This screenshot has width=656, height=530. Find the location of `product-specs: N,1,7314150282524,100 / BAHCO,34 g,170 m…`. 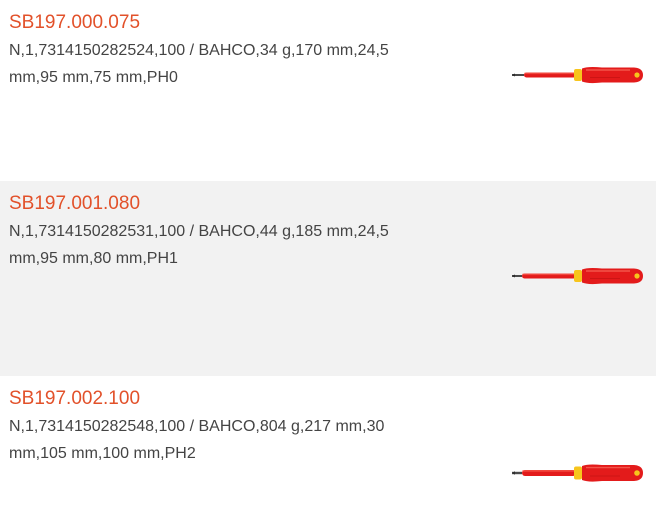

product-specs: N,1,7314150282524,100 / BAHCO,34 g,170 m… is located at coordinates (199, 64).